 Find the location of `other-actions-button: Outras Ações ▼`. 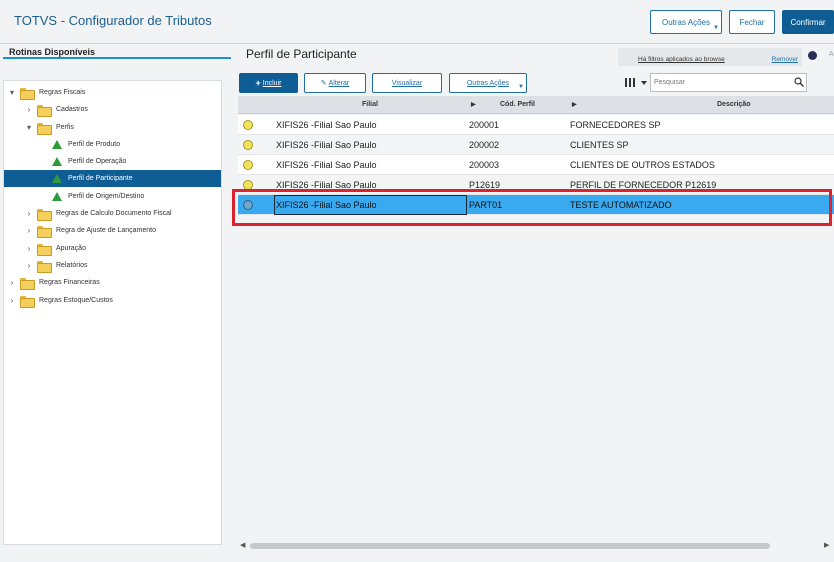

other-actions-button: Outras Ações ▼ is located at coordinates (488, 83).